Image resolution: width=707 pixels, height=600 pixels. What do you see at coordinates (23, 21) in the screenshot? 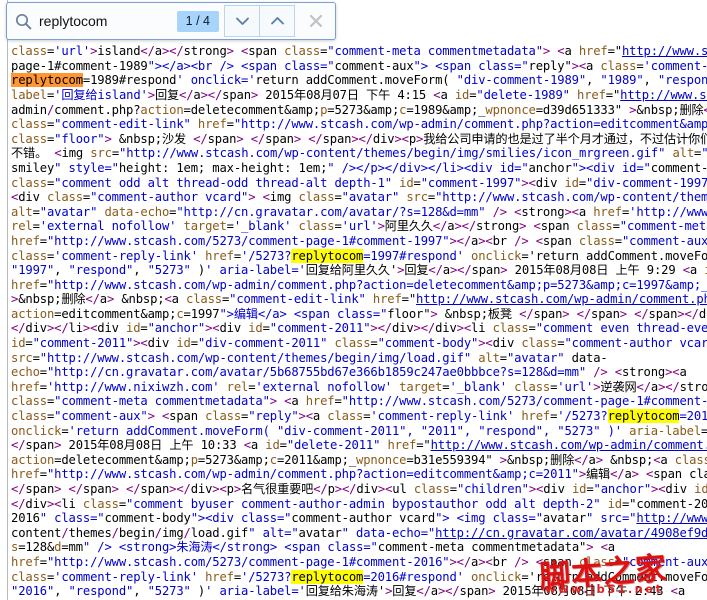
I see `search-icon` at bounding box center [23, 21].